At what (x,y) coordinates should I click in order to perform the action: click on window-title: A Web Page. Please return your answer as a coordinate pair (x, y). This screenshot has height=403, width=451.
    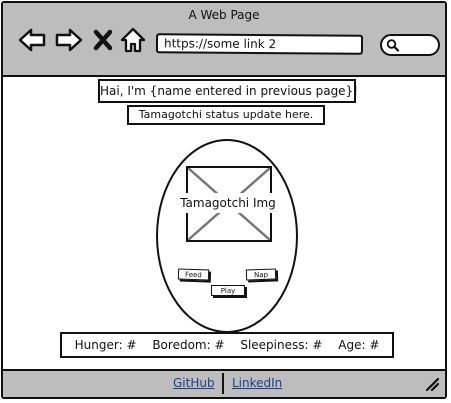
    Looking at the image, I should click on (224, 15).